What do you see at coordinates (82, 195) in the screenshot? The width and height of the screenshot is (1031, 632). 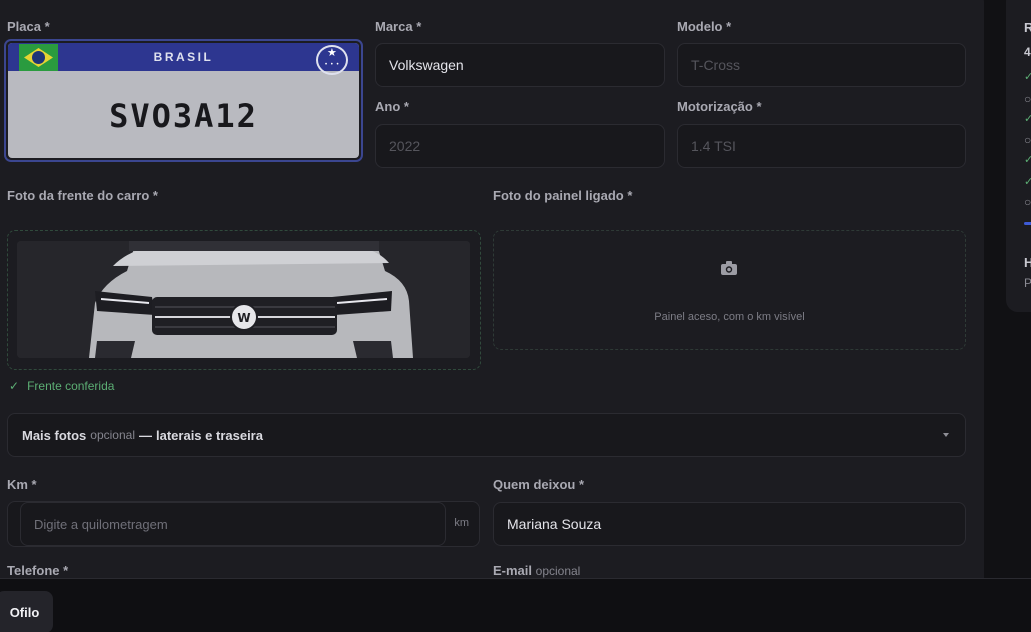 I see `foto-frente-label: Foto da frente do carro *` at bounding box center [82, 195].